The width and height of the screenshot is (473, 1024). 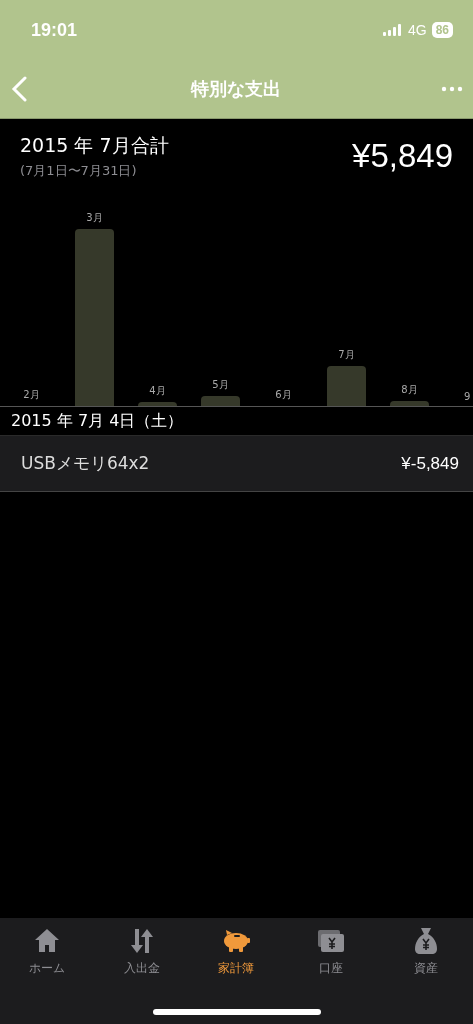 I want to click on signal-icon, so click(x=392, y=30).